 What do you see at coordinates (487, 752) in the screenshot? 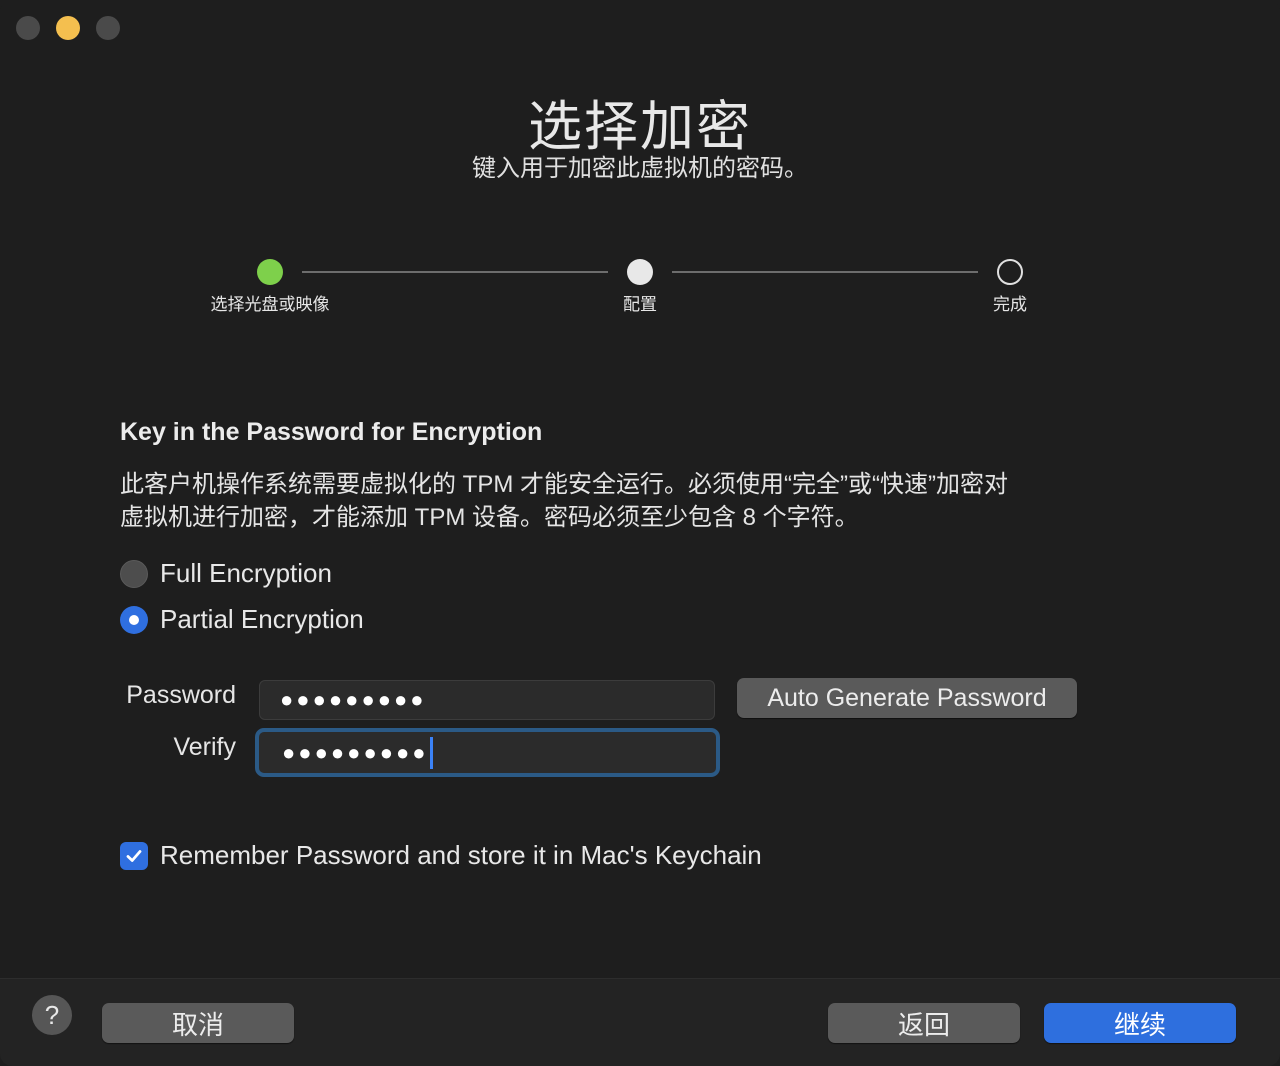
I see `verify-password-field: ●●●●●●●●●` at bounding box center [487, 752].